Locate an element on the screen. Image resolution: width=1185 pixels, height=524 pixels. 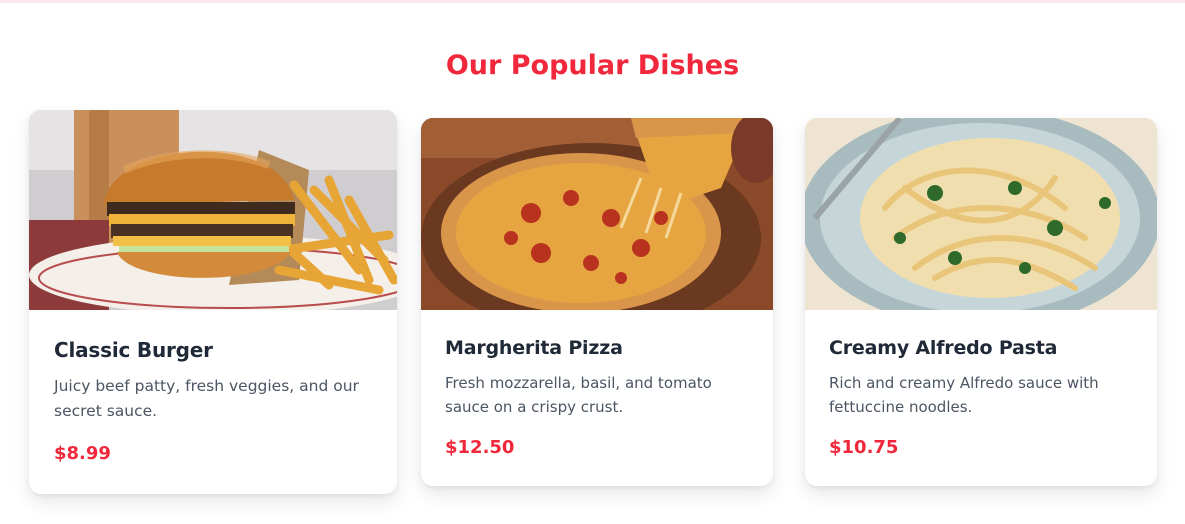
dish-name: Creamy Alfredo Pasta is located at coordinates (943, 348).